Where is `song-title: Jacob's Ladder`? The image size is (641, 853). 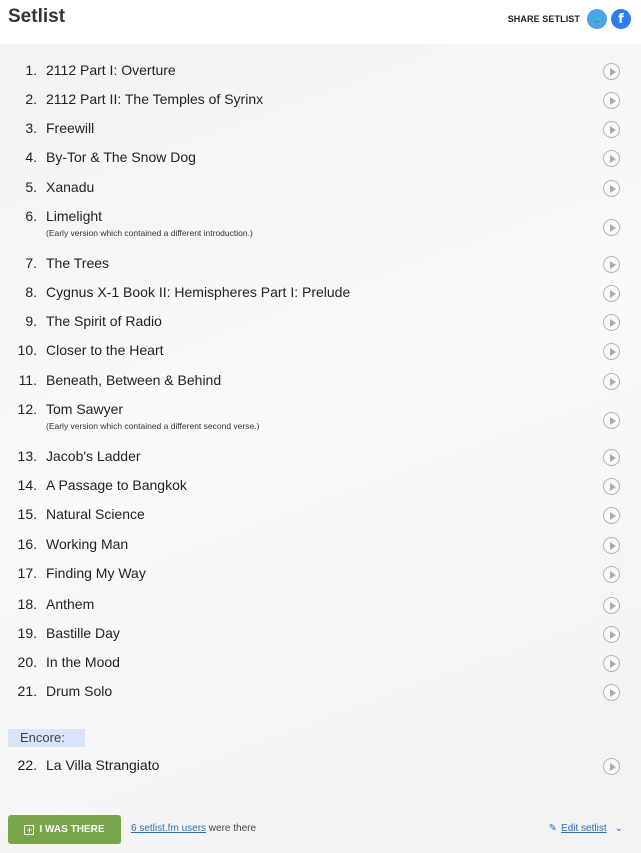 song-title: Jacob's Ladder is located at coordinates (93, 456).